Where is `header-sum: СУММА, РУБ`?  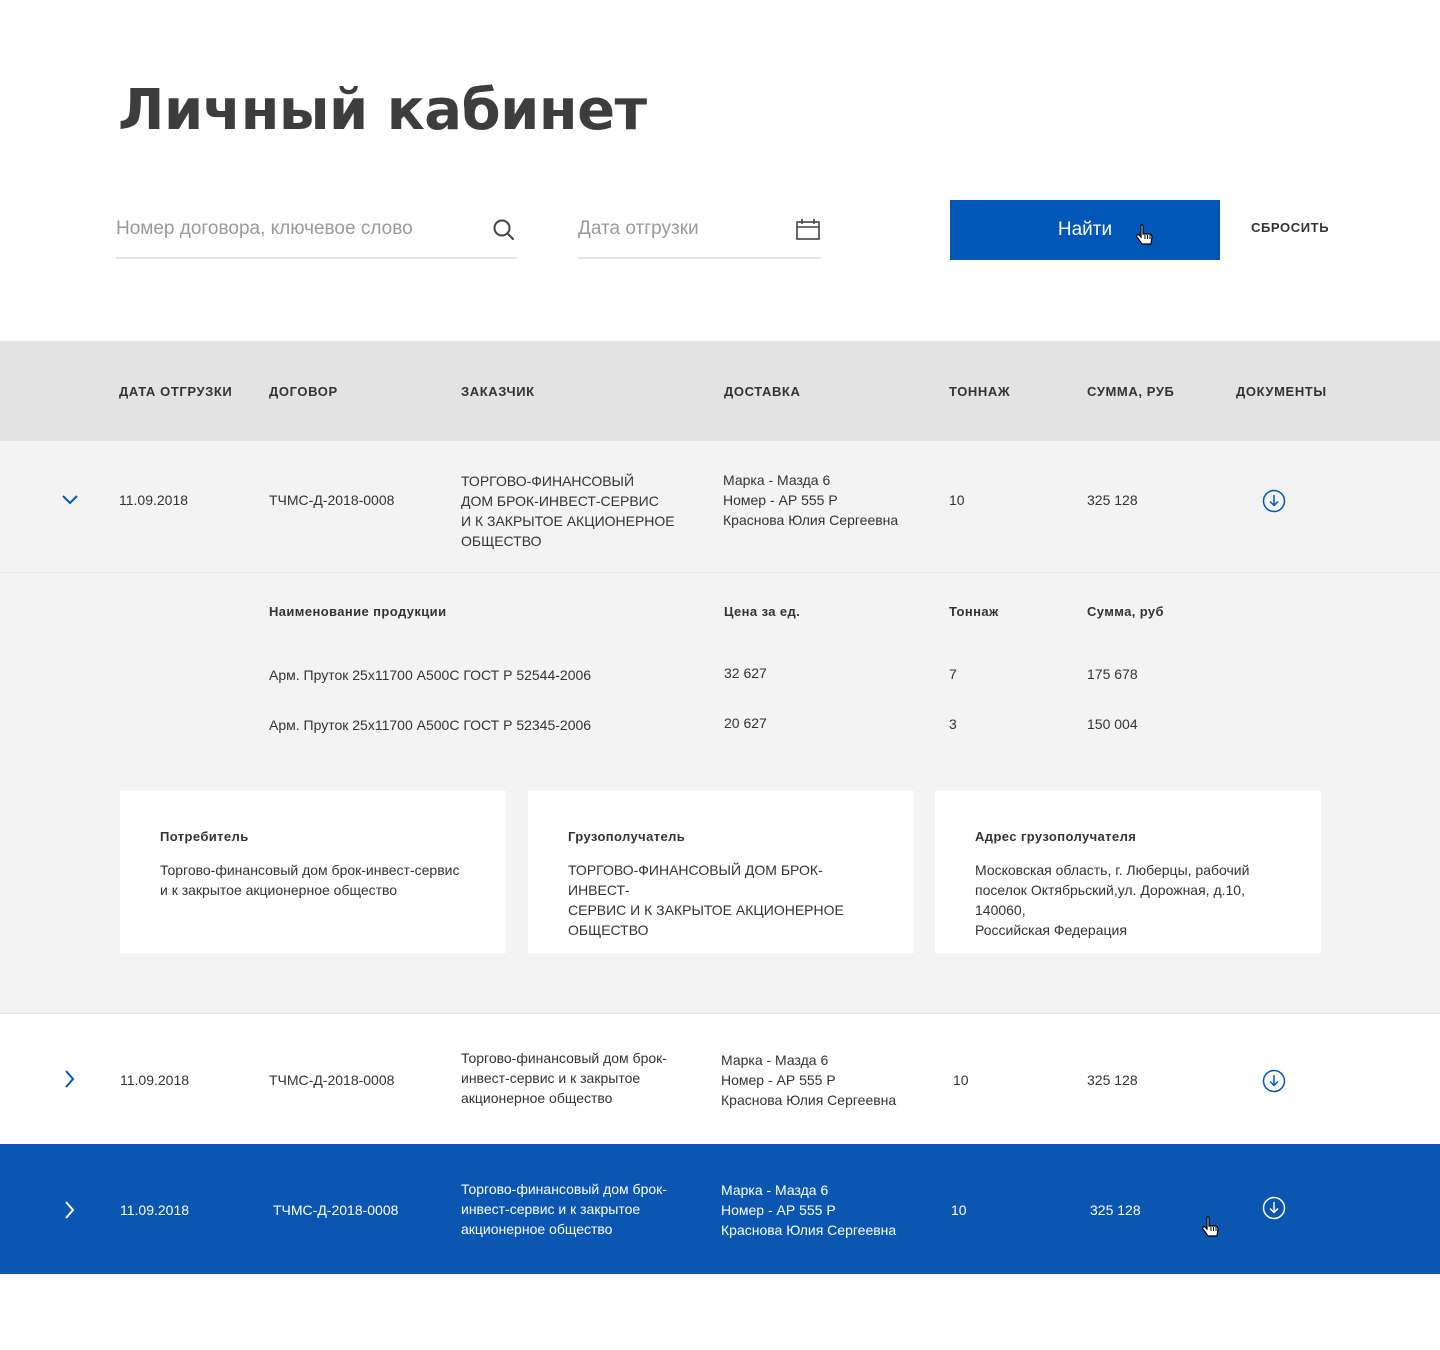 header-sum: СУММА, РУБ is located at coordinates (1131, 391).